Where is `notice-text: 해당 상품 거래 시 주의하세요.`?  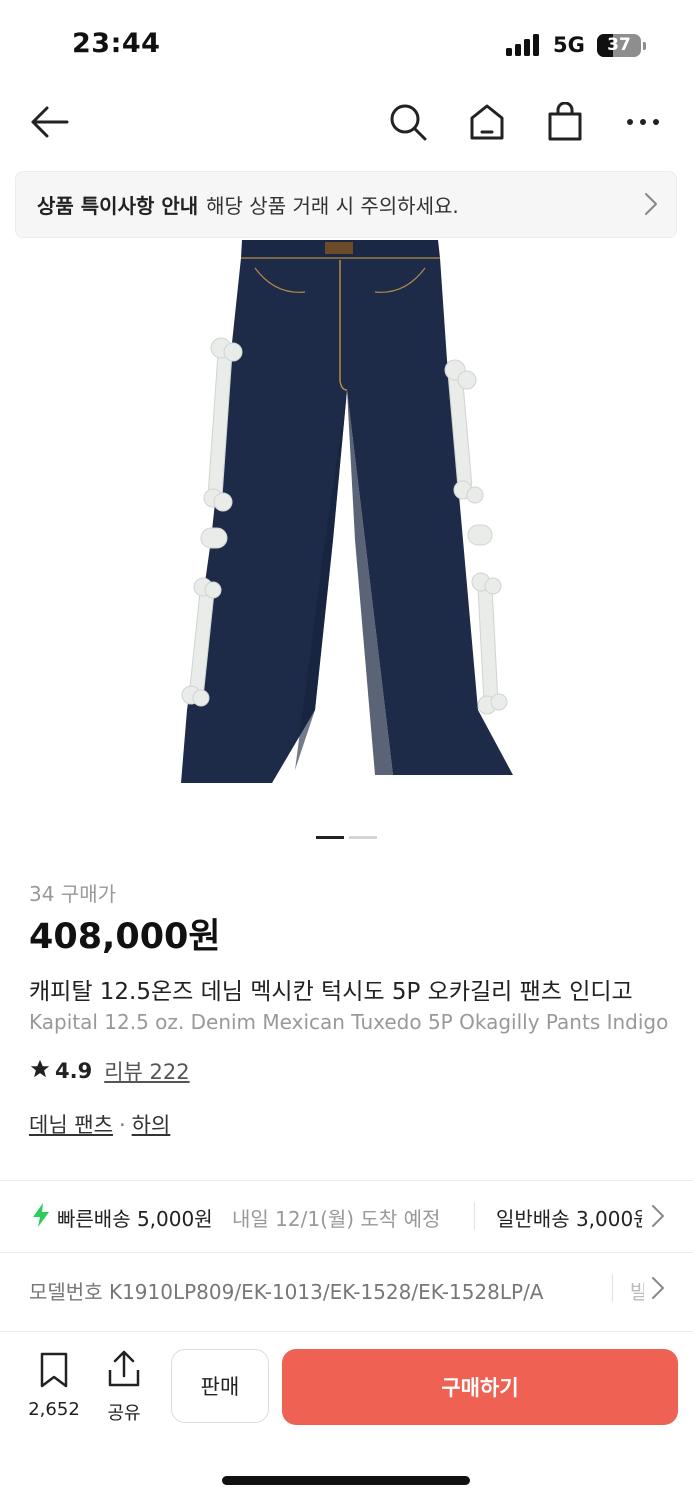
notice-text: 해당 상품 거래 시 주의하세요. is located at coordinates (332, 206).